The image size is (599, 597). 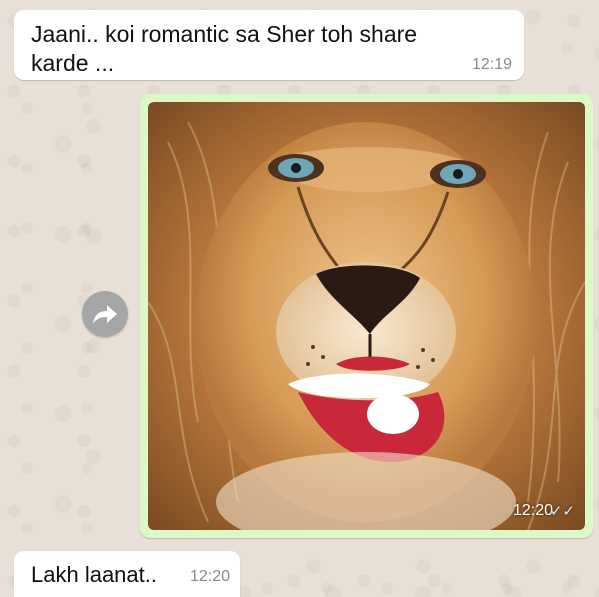 I want to click on forward-arrow-icon, so click(x=105, y=314).